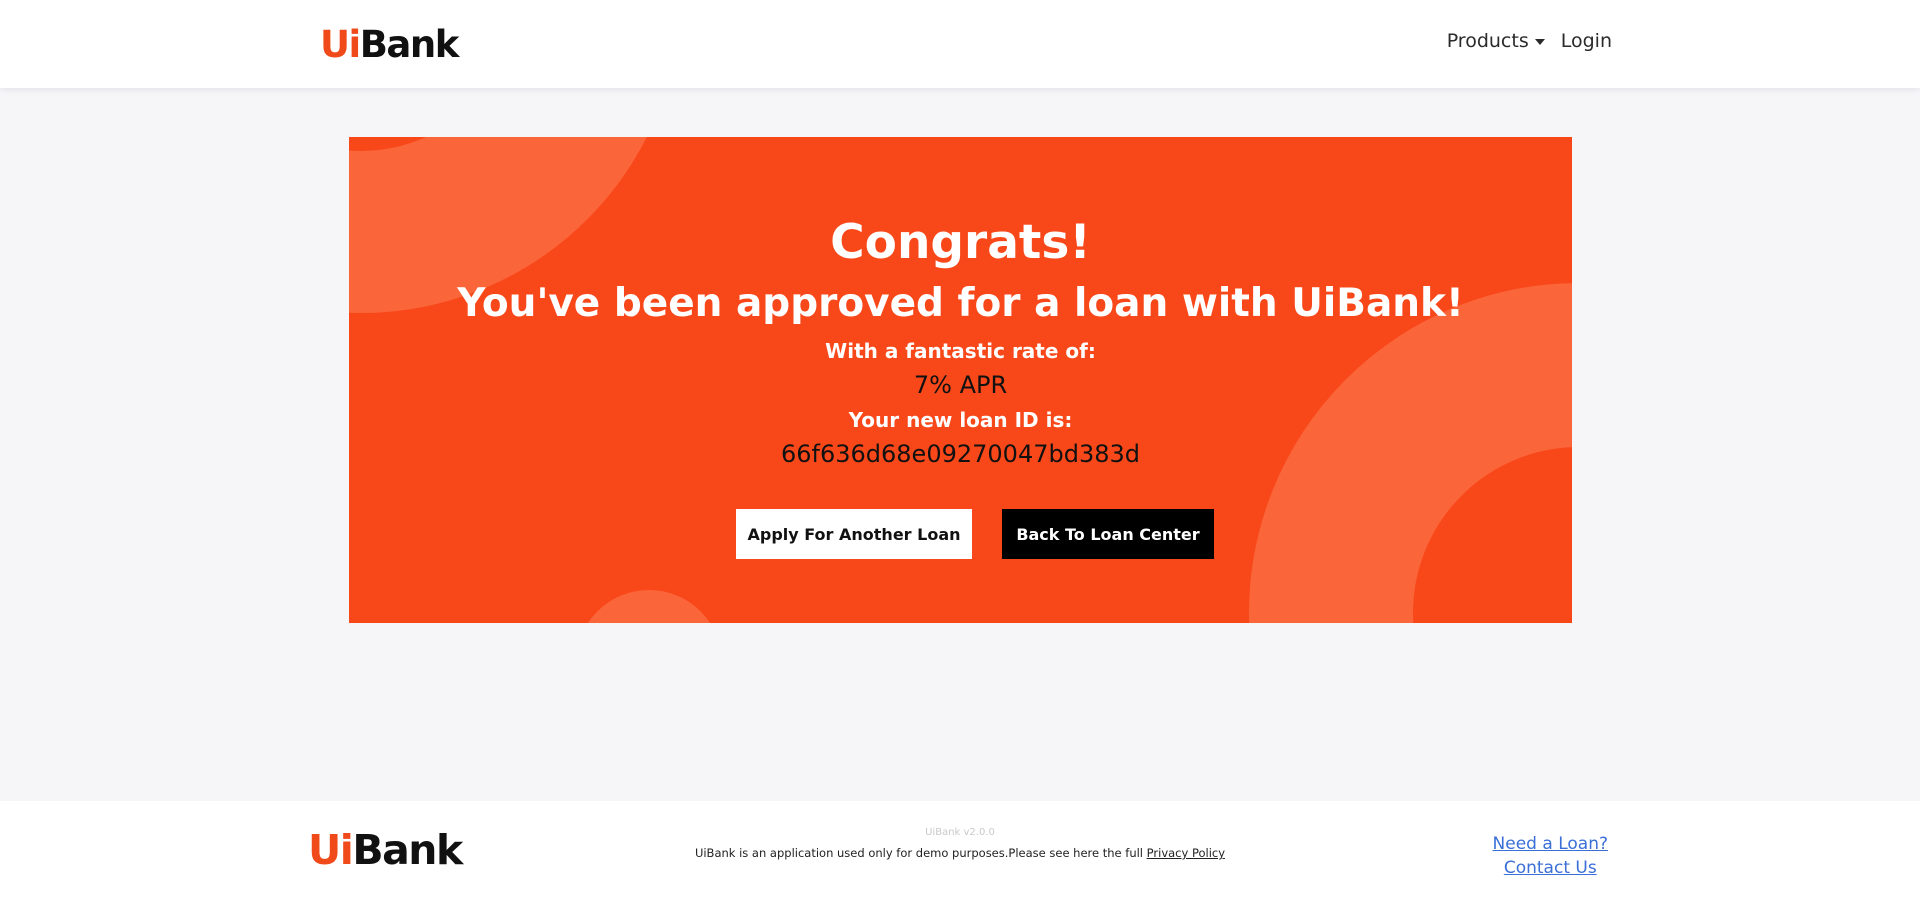  I want to click on loan-id-label: Your new loan ID is:, so click(960, 420).